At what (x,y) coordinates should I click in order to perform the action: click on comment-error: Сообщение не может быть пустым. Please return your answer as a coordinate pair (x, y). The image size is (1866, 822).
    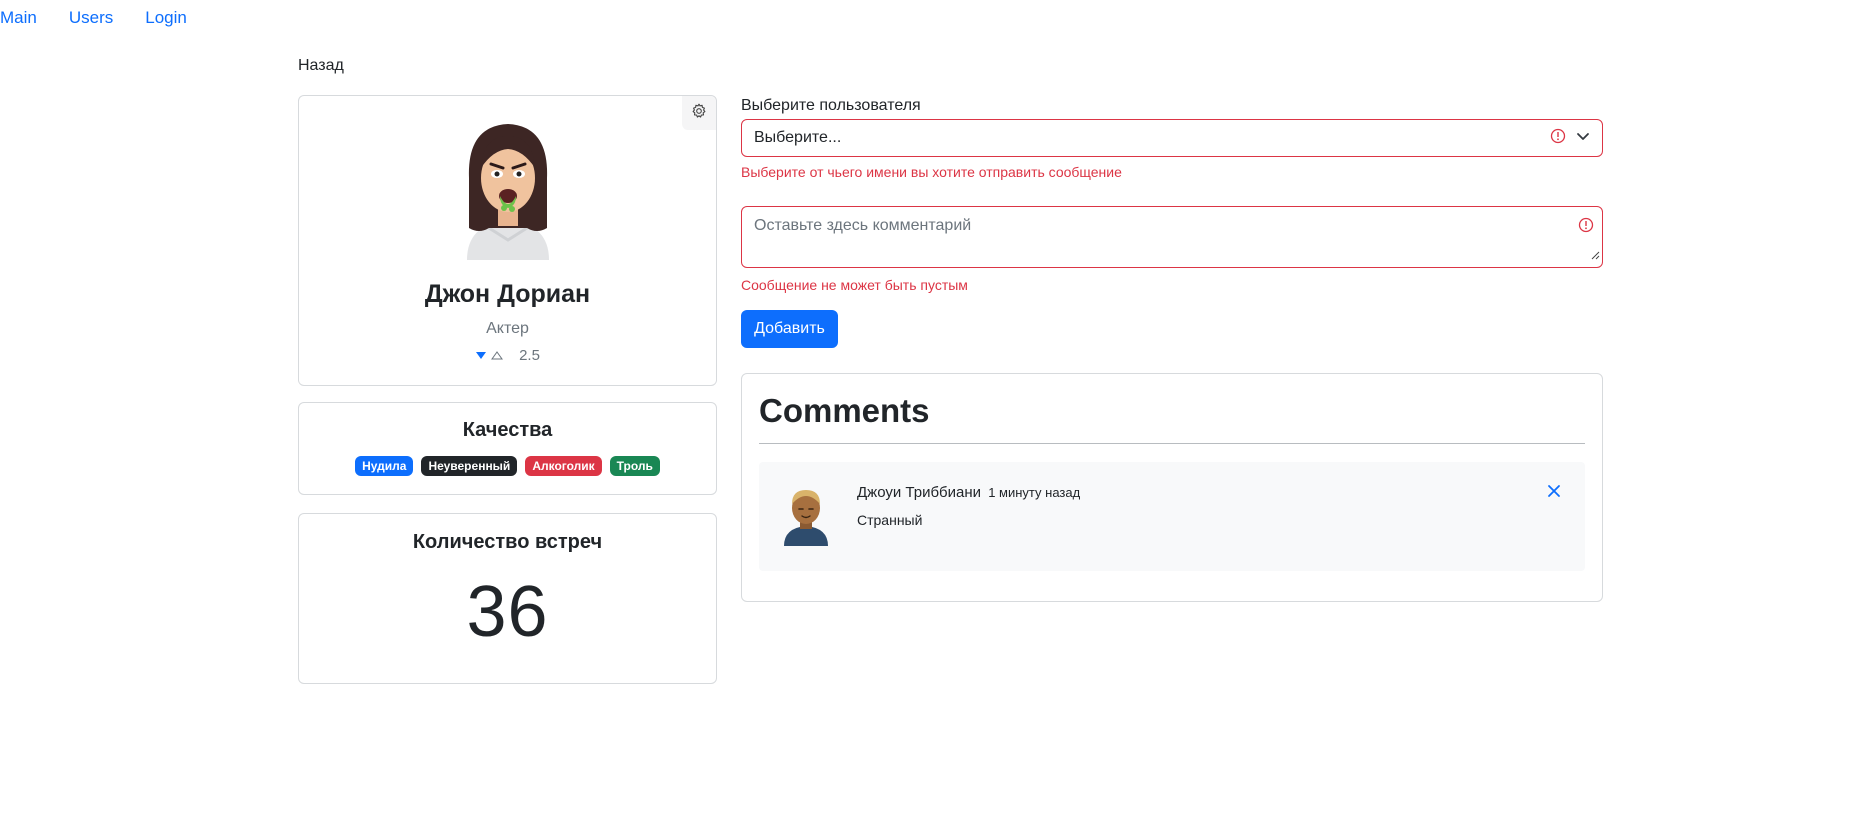
    Looking at the image, I should click on (854, 285).